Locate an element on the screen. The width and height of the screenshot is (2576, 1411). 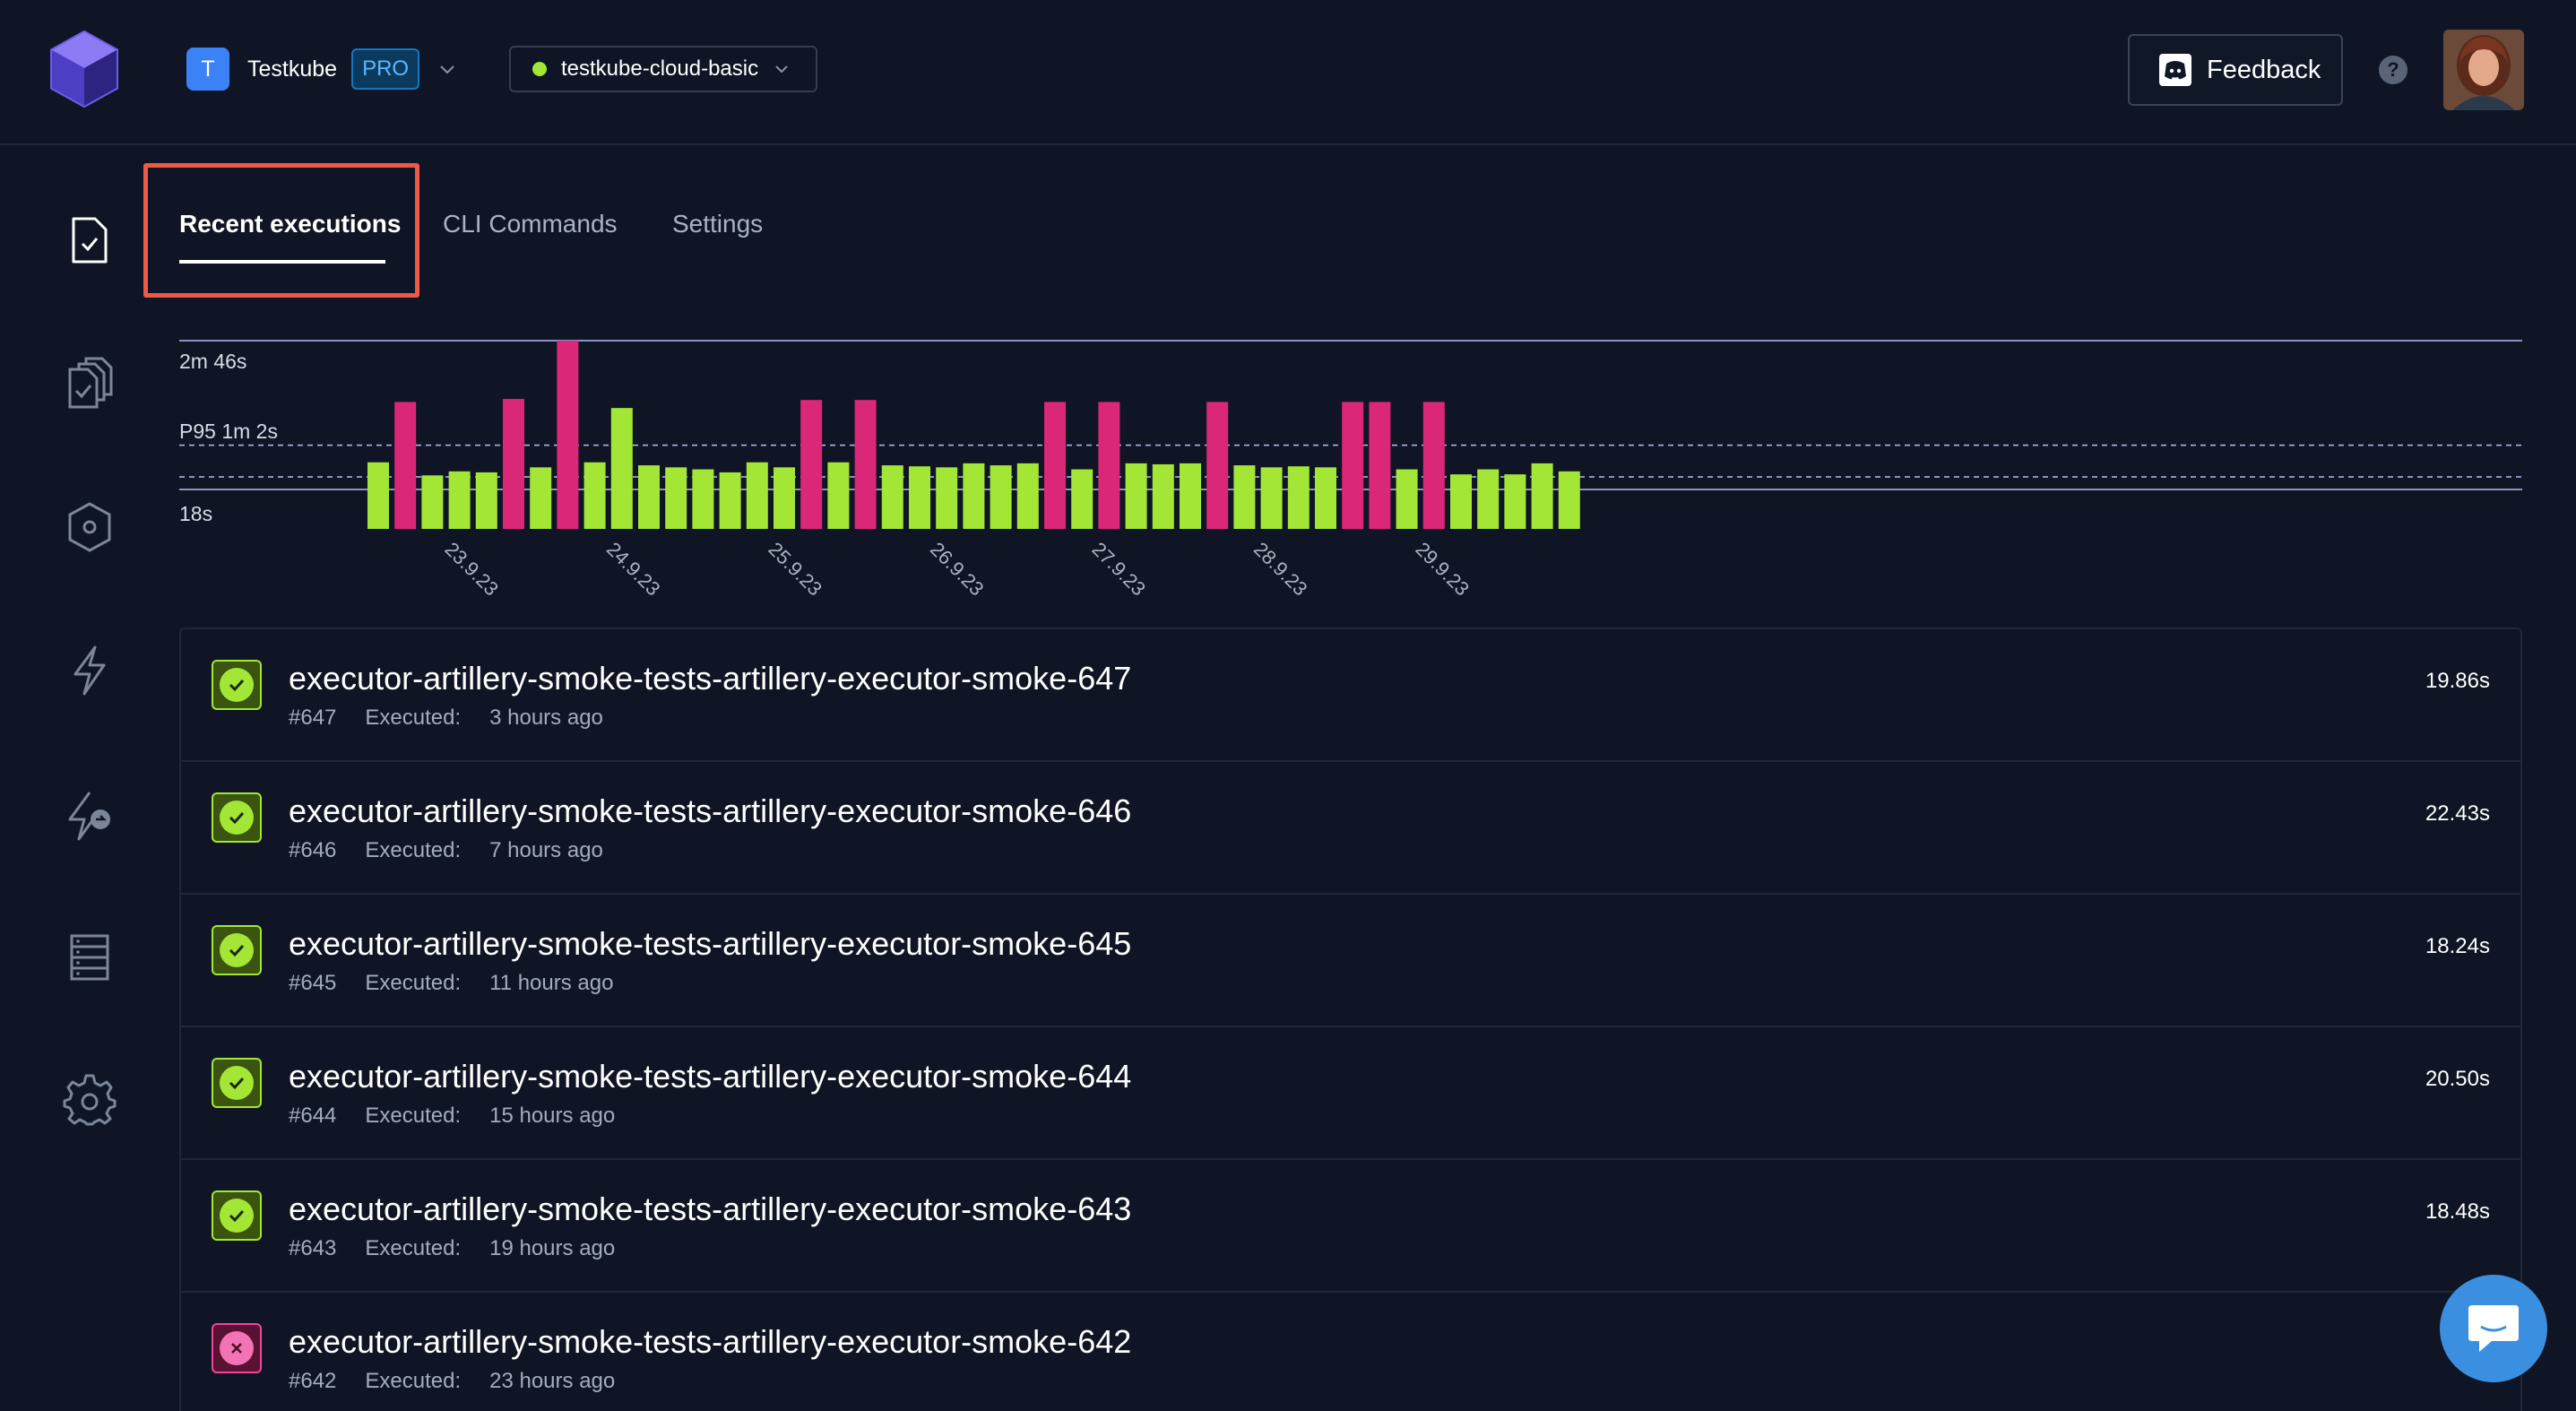
executor-shield-icon is located at coordinates (90, 527).